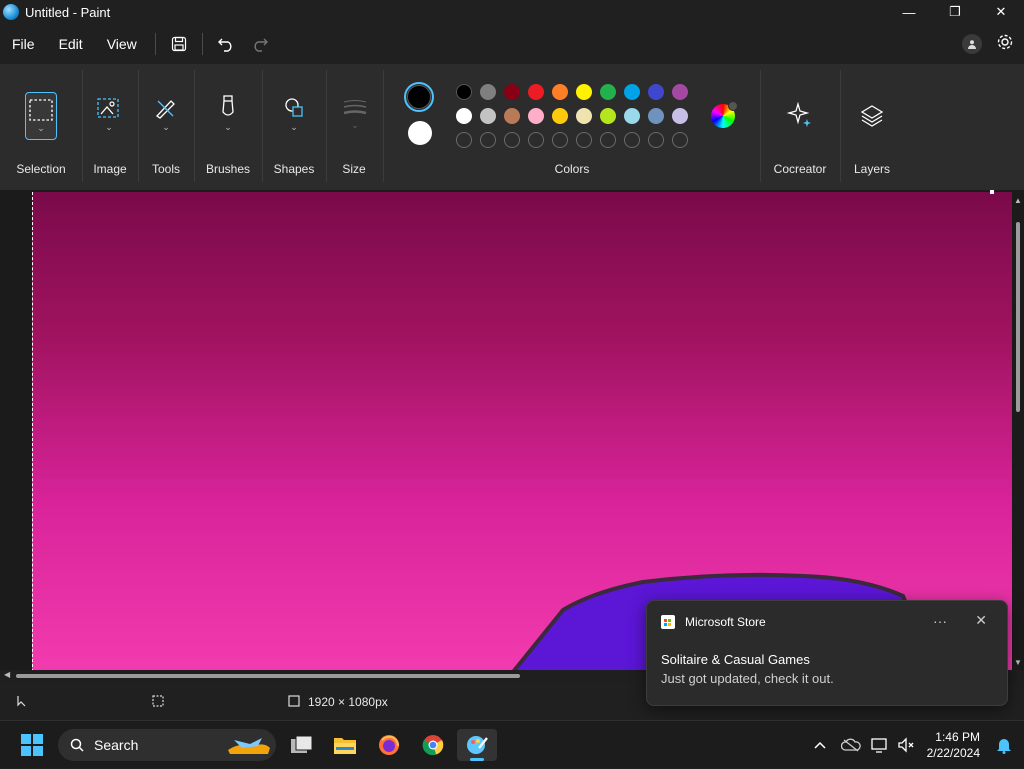  Describe the element at coordinates (11, 12) in the screenshot. I see `paint-app-icon` at that location.